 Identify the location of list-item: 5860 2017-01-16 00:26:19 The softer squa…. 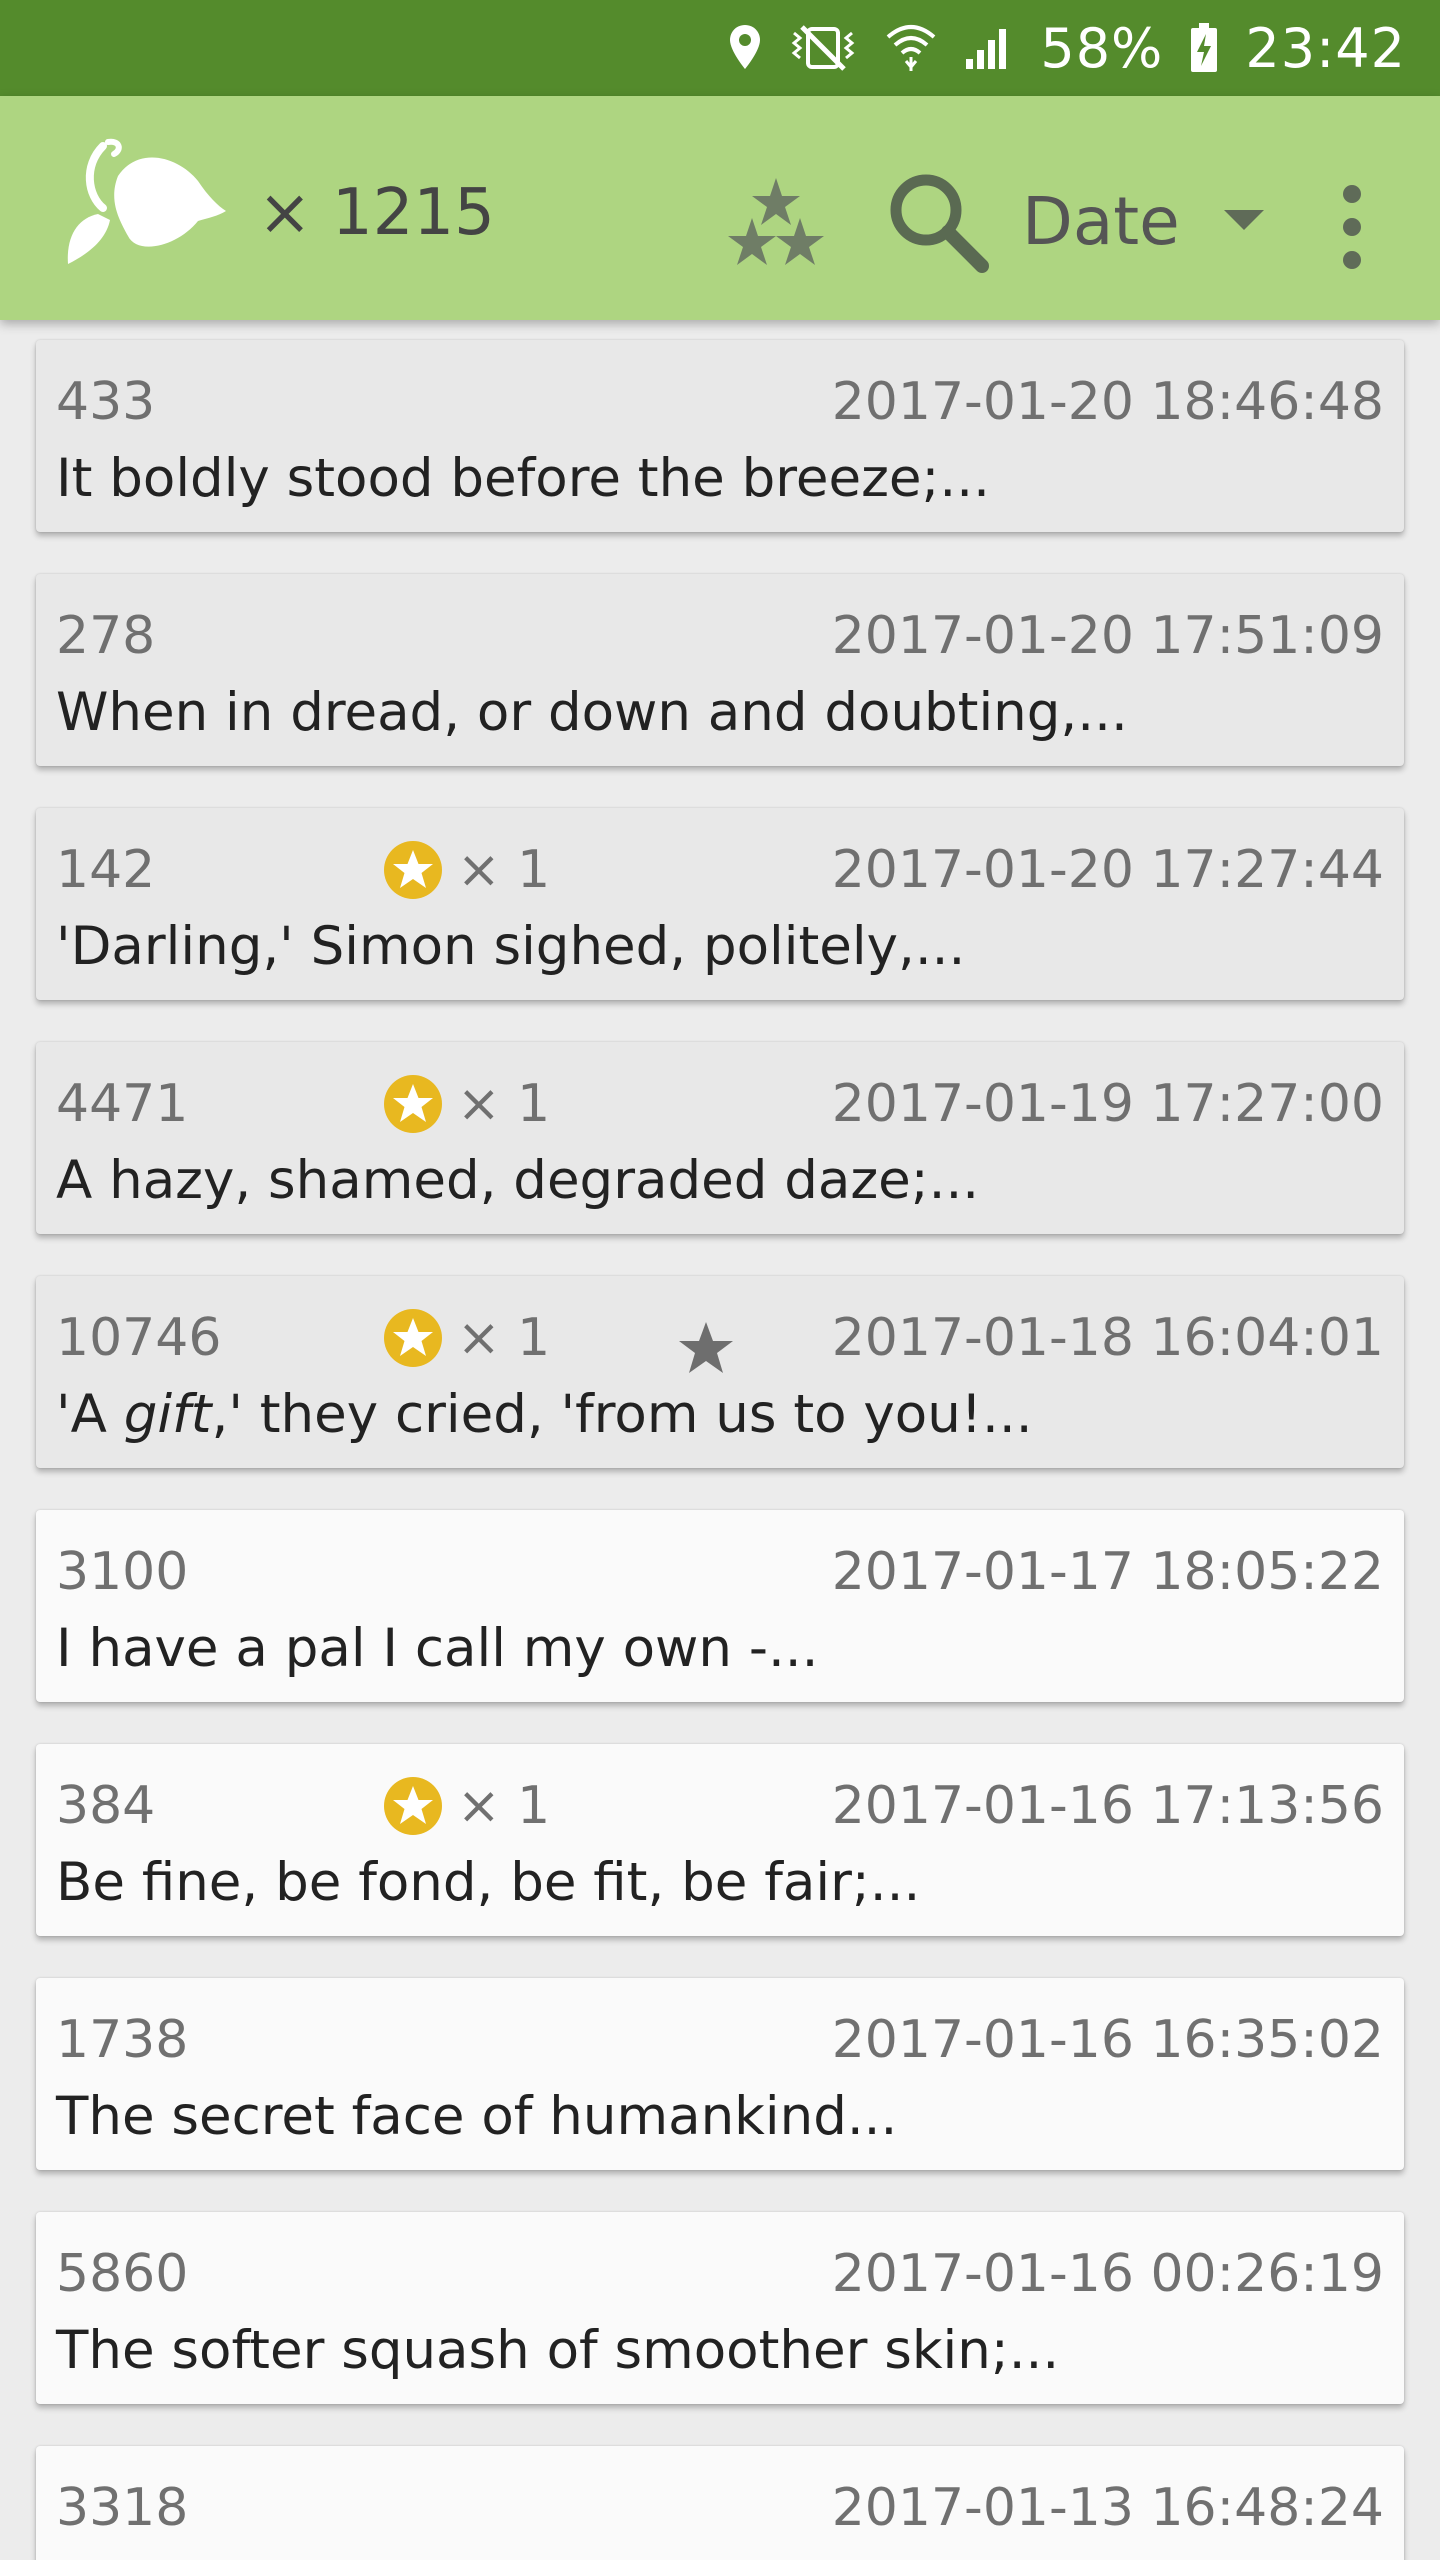
(720, 2308).